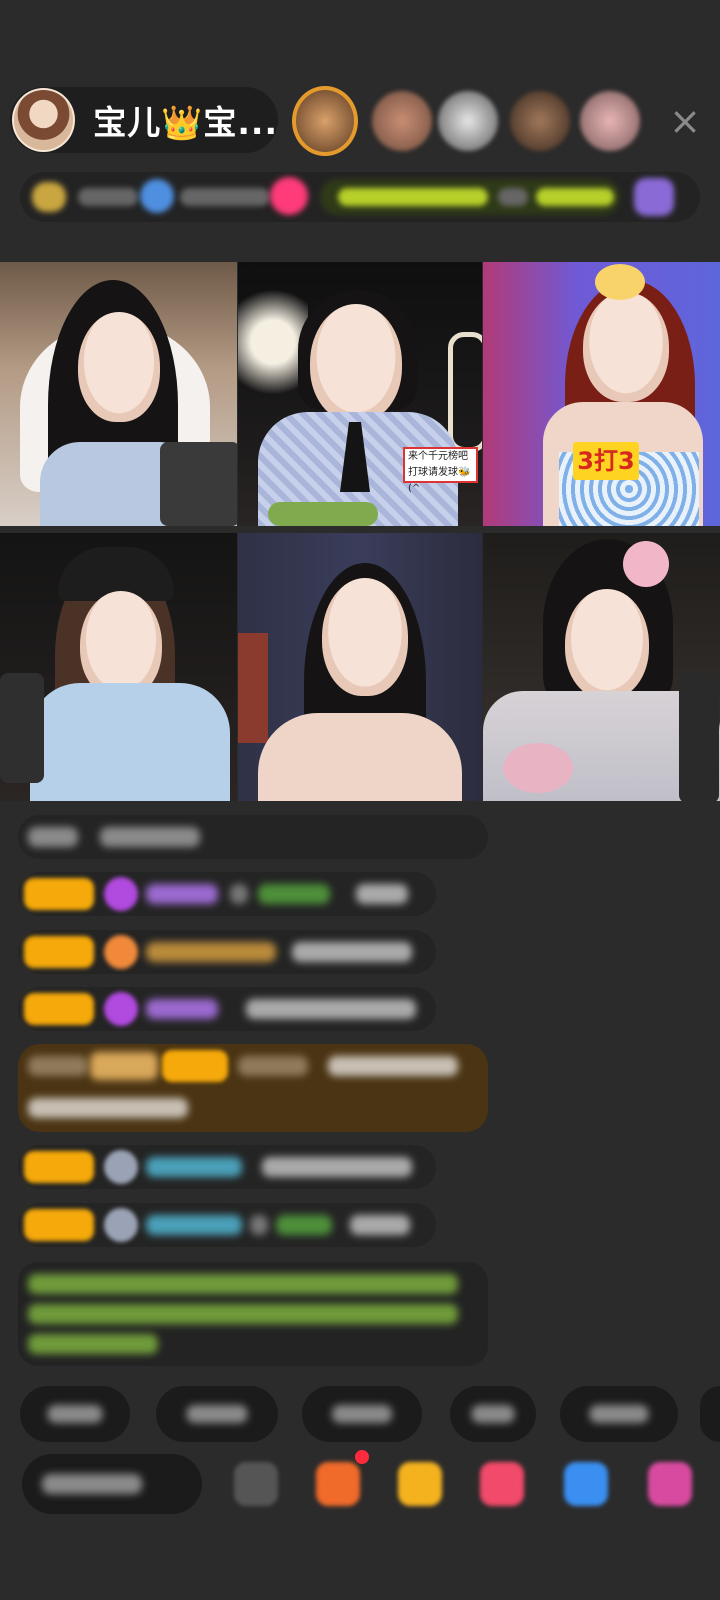  Describe the element at coordinates (256, 1484) in the screenshot. I see `emoji-icon` at that location.